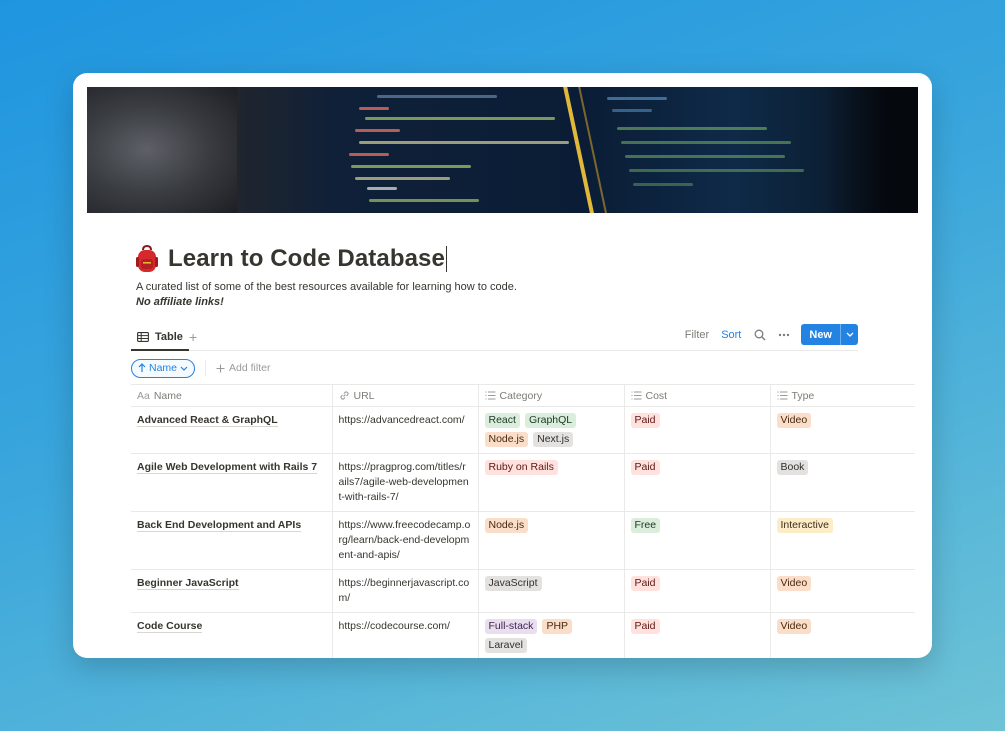 The width and height of the screenshot is (1005, 731). Describe the element at coordinates (696, 395) in the screenshot. I see `column-header-cost: Cost` at that location.